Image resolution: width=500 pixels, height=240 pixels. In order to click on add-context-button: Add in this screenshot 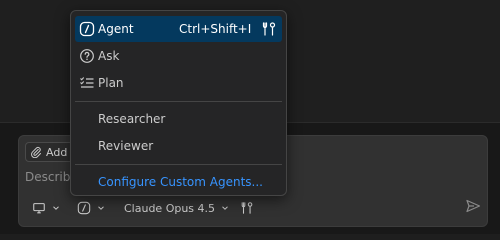, I will do `click(50, 152)`.